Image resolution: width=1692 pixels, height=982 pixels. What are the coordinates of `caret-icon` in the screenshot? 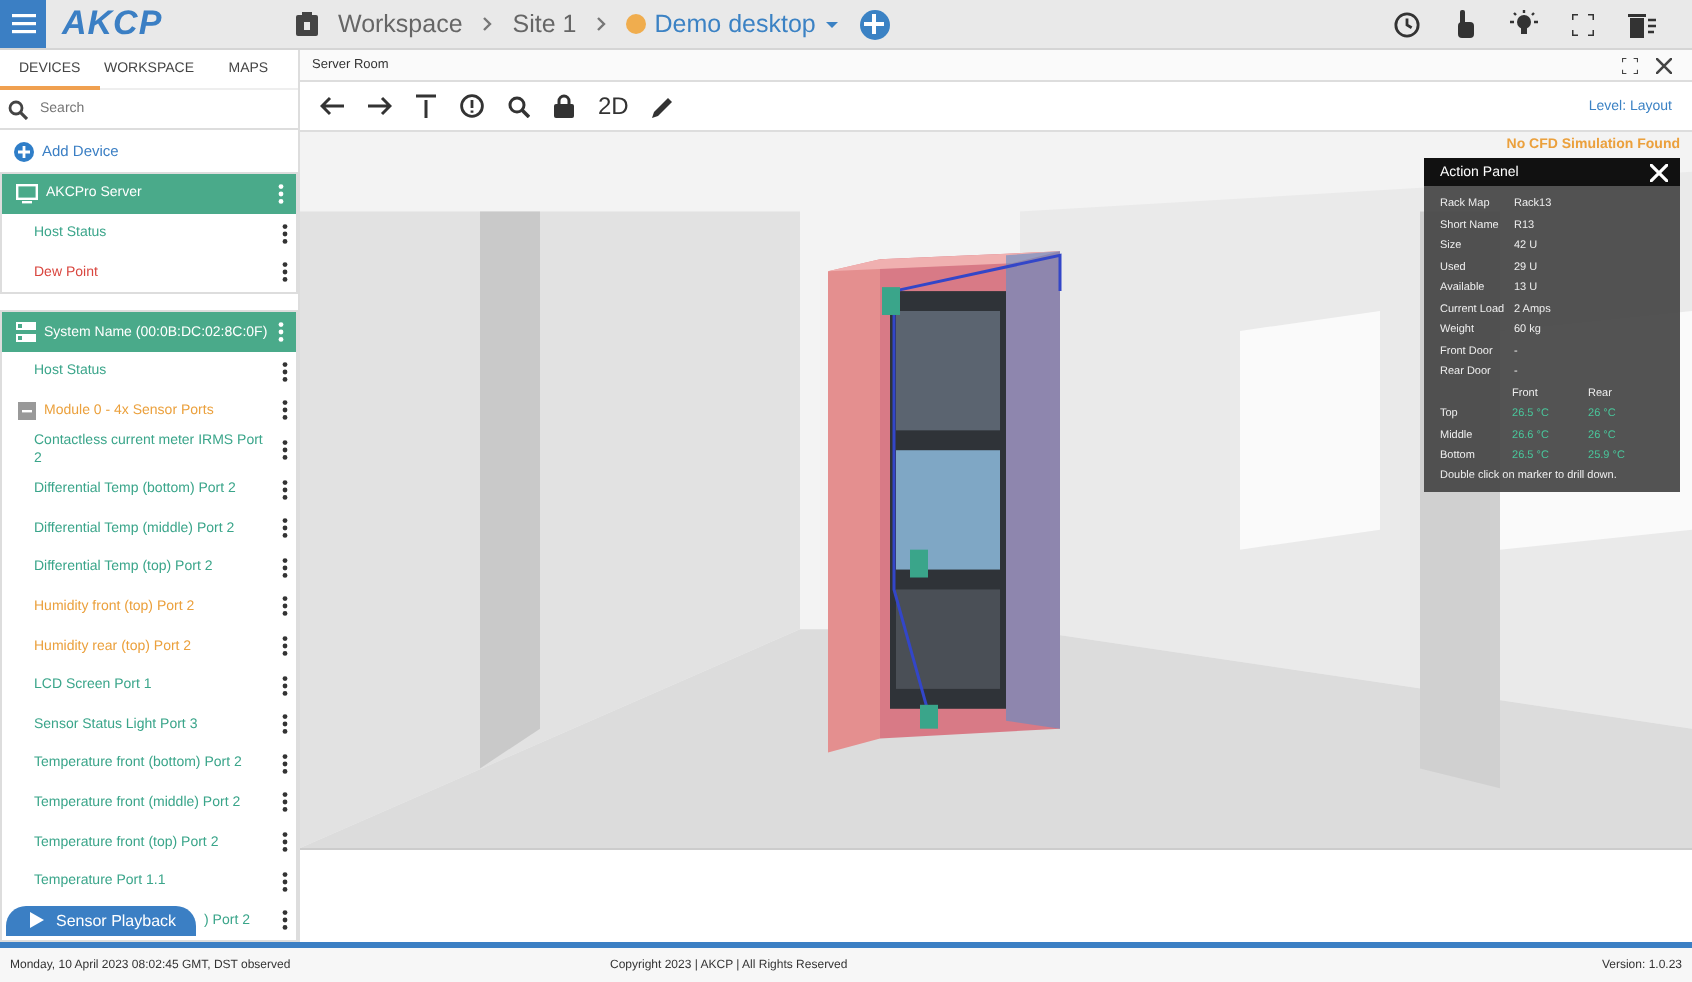 It's located at (831, 24).